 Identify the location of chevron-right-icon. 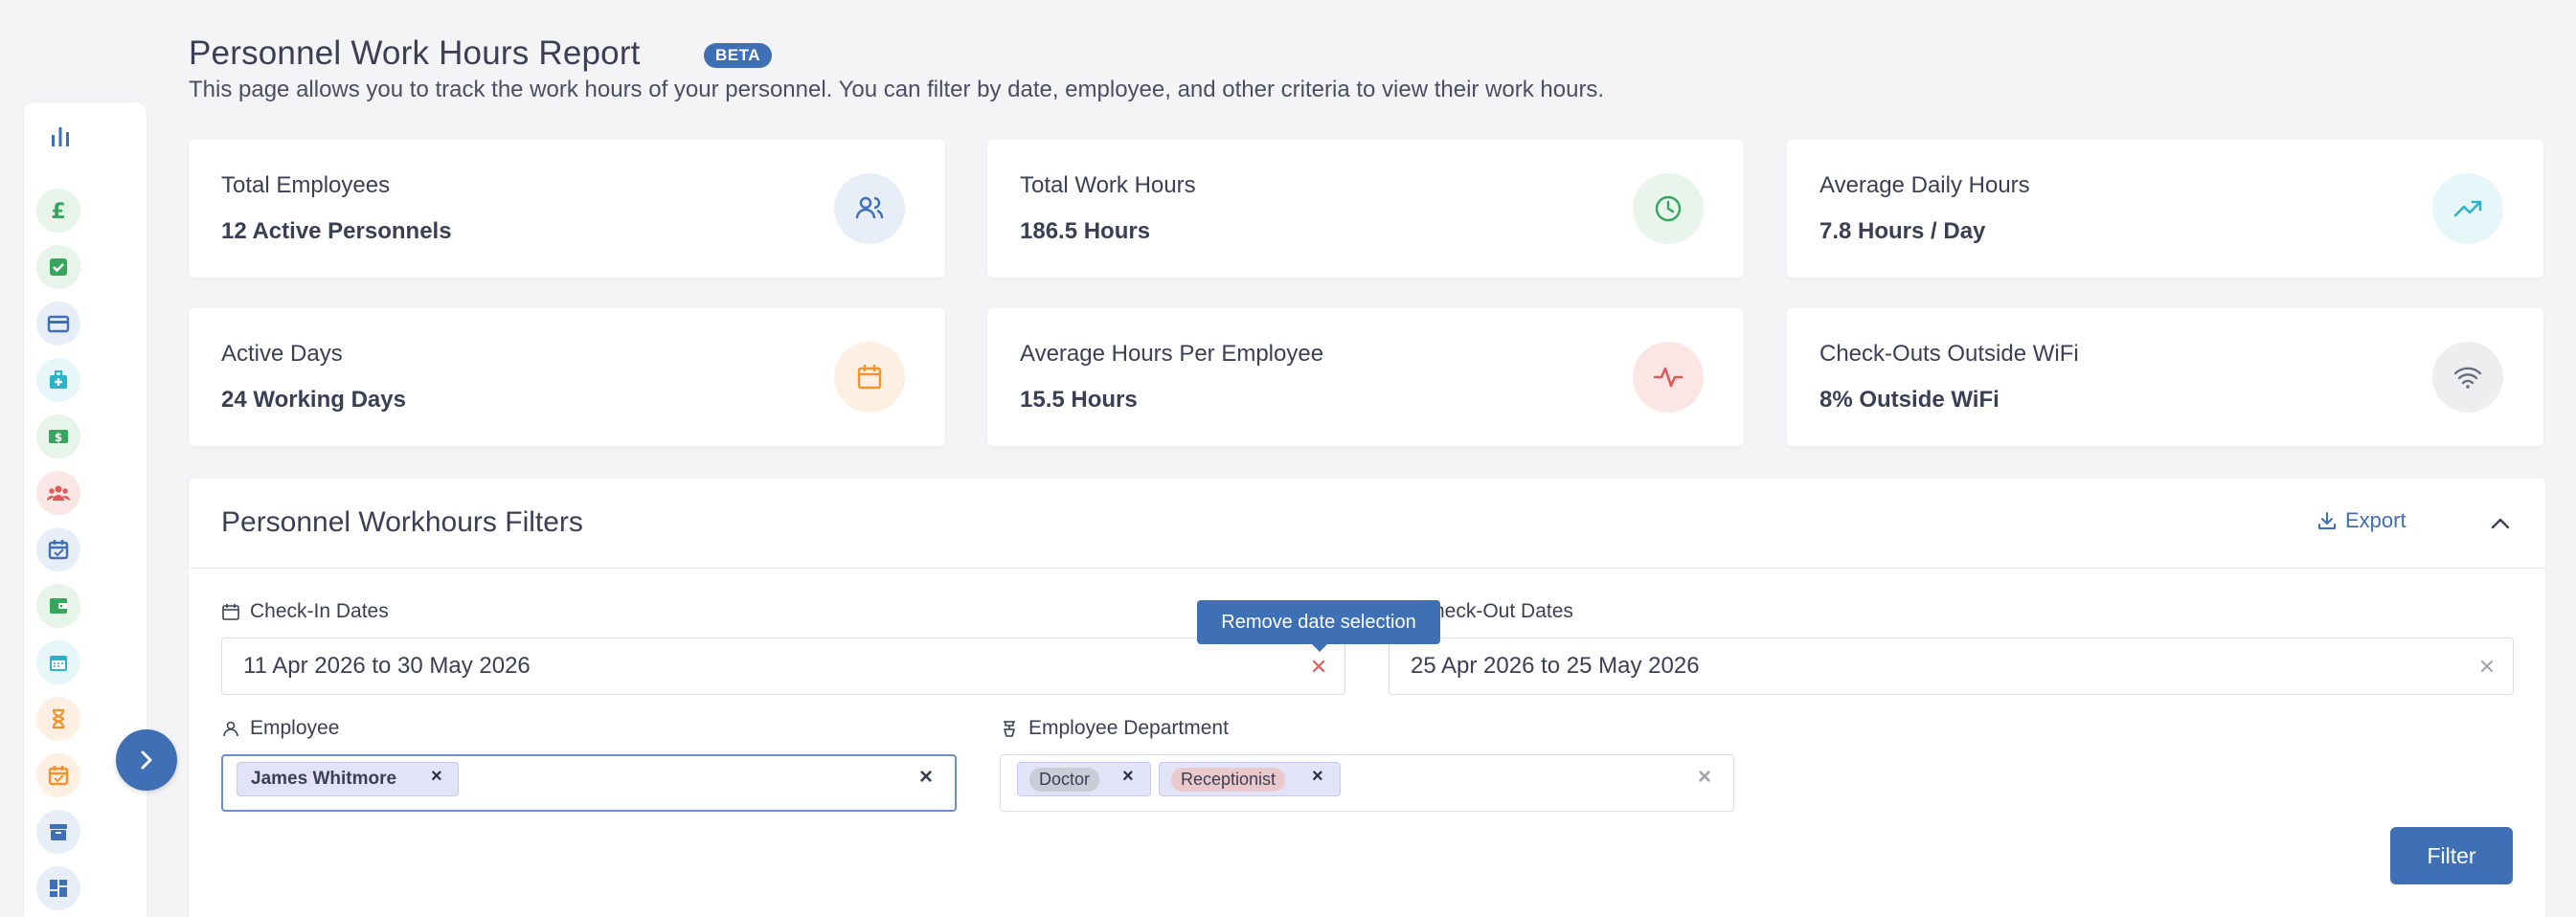
(146, 760).